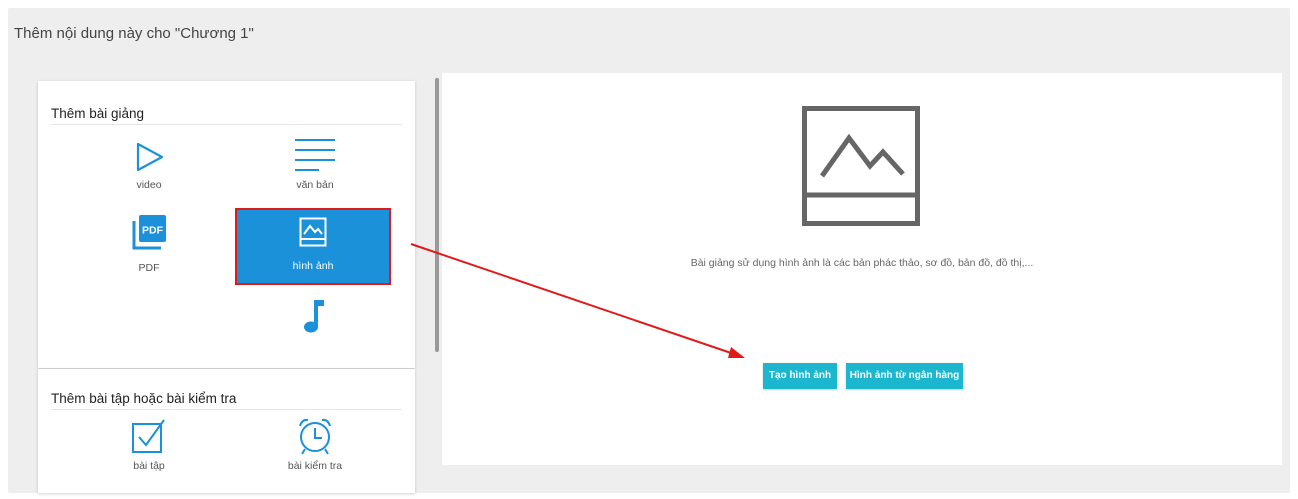  I want to click on exercise-item-homework: bài tập, so click(149, 452).